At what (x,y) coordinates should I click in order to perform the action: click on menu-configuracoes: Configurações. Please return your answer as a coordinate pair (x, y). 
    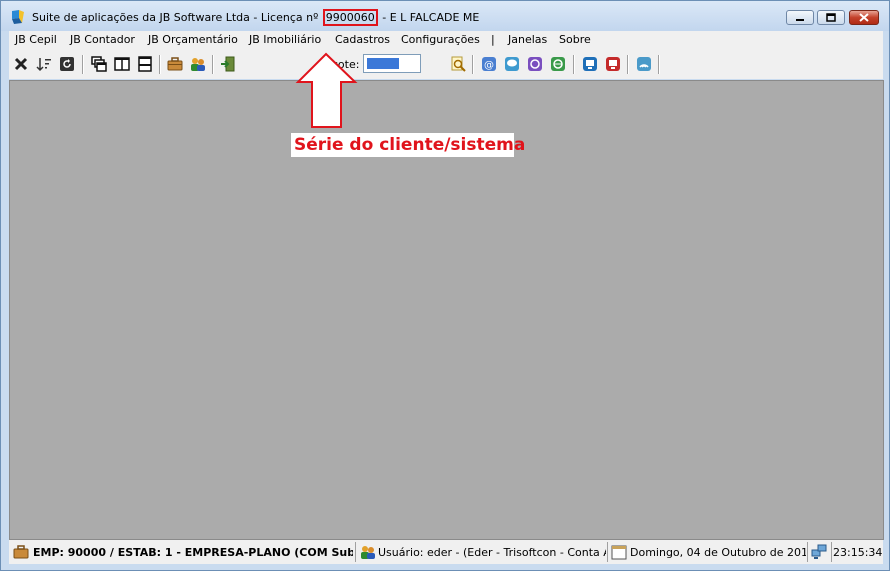
    Looking at the image, I should click on (440, 39).